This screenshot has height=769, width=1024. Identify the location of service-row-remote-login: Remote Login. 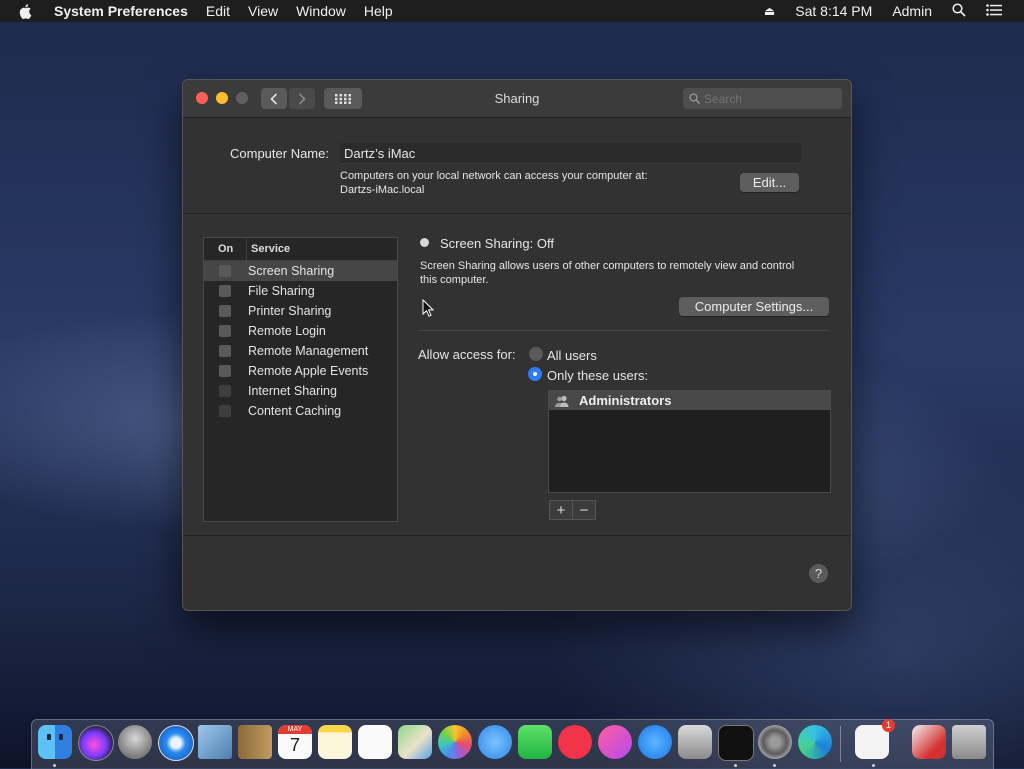
(300, 331).